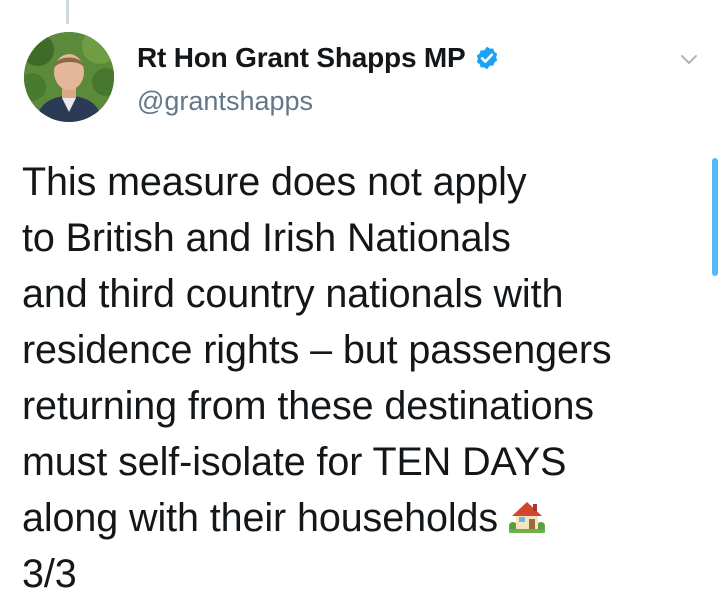 The height and width of the screenshot is (606, 720). What do you see at coordinates (398, 101) in the screenshot?
I see `author-handle: @grantshapps` at bounding box center [398, 101].